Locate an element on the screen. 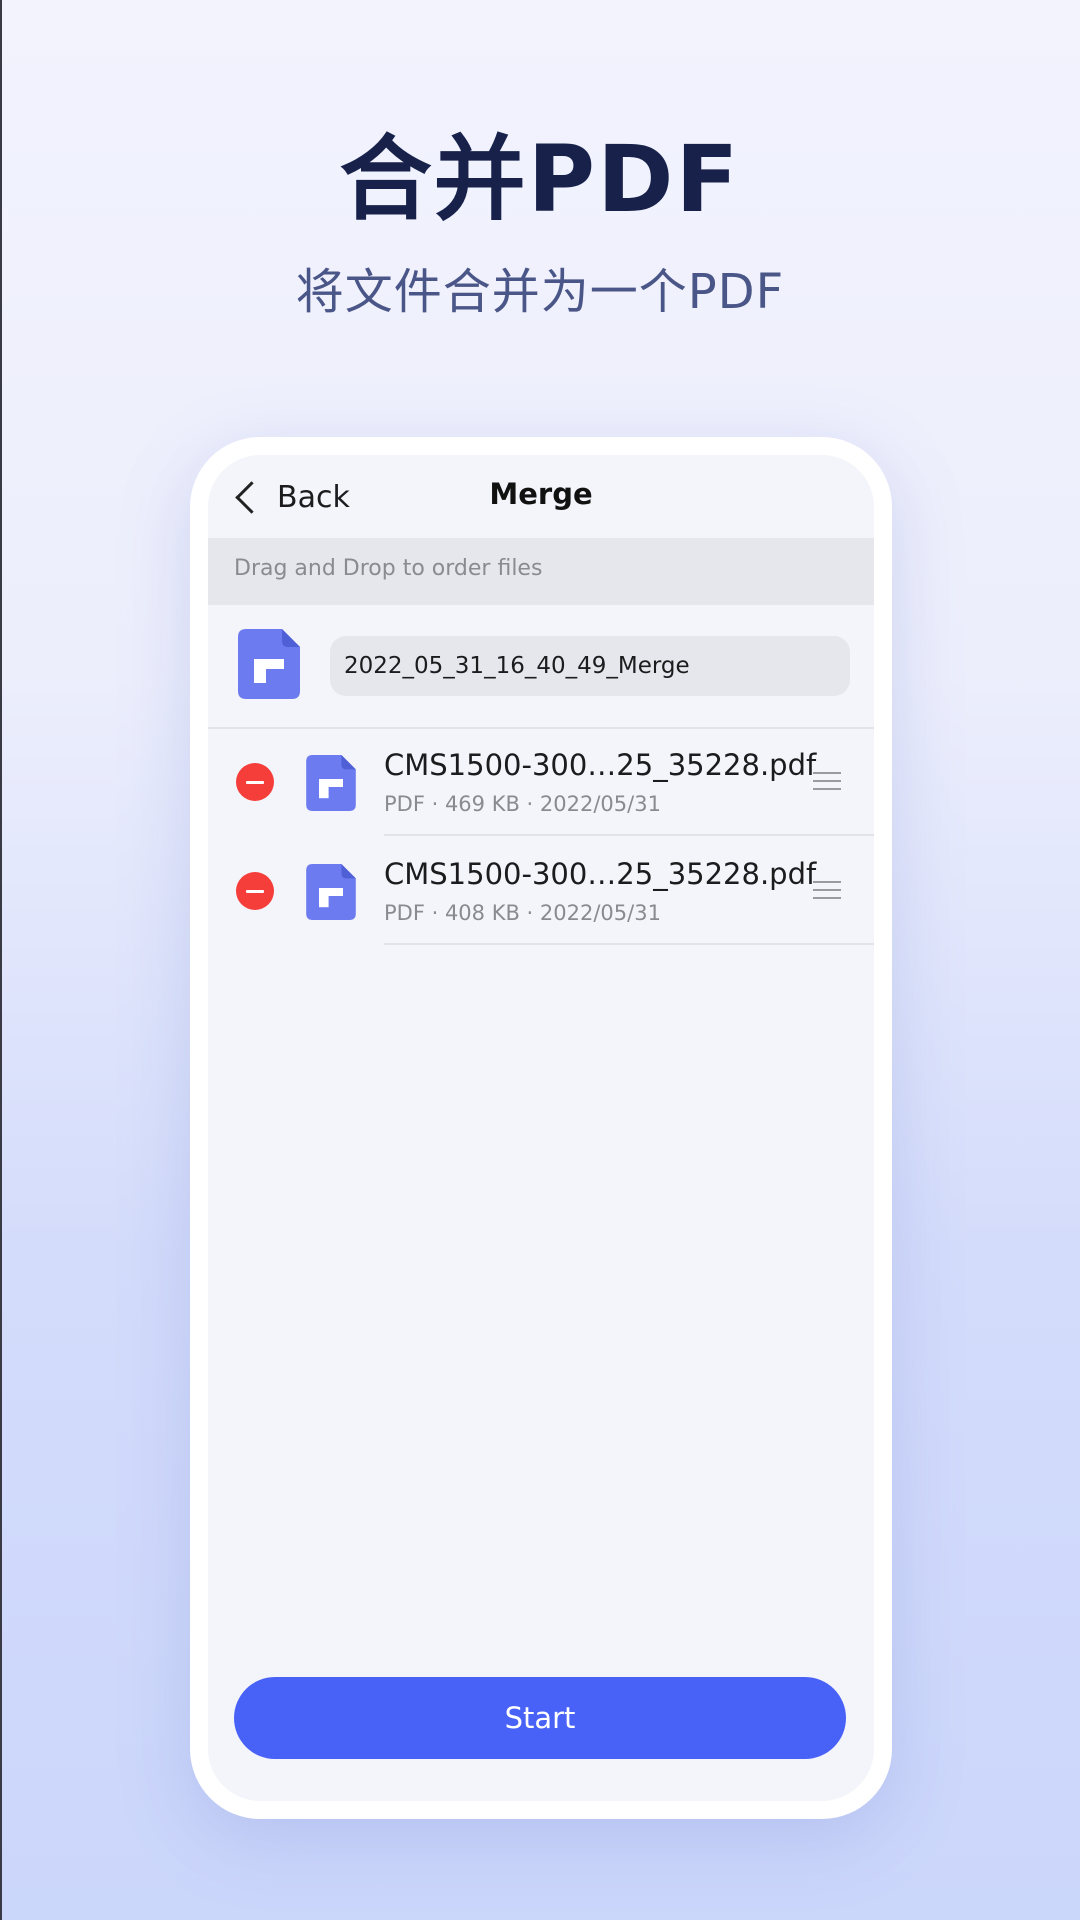 The height and width of the screenshot is (1920, 1080). nav-bar: Back Merge is located at coordinates (541, 496).